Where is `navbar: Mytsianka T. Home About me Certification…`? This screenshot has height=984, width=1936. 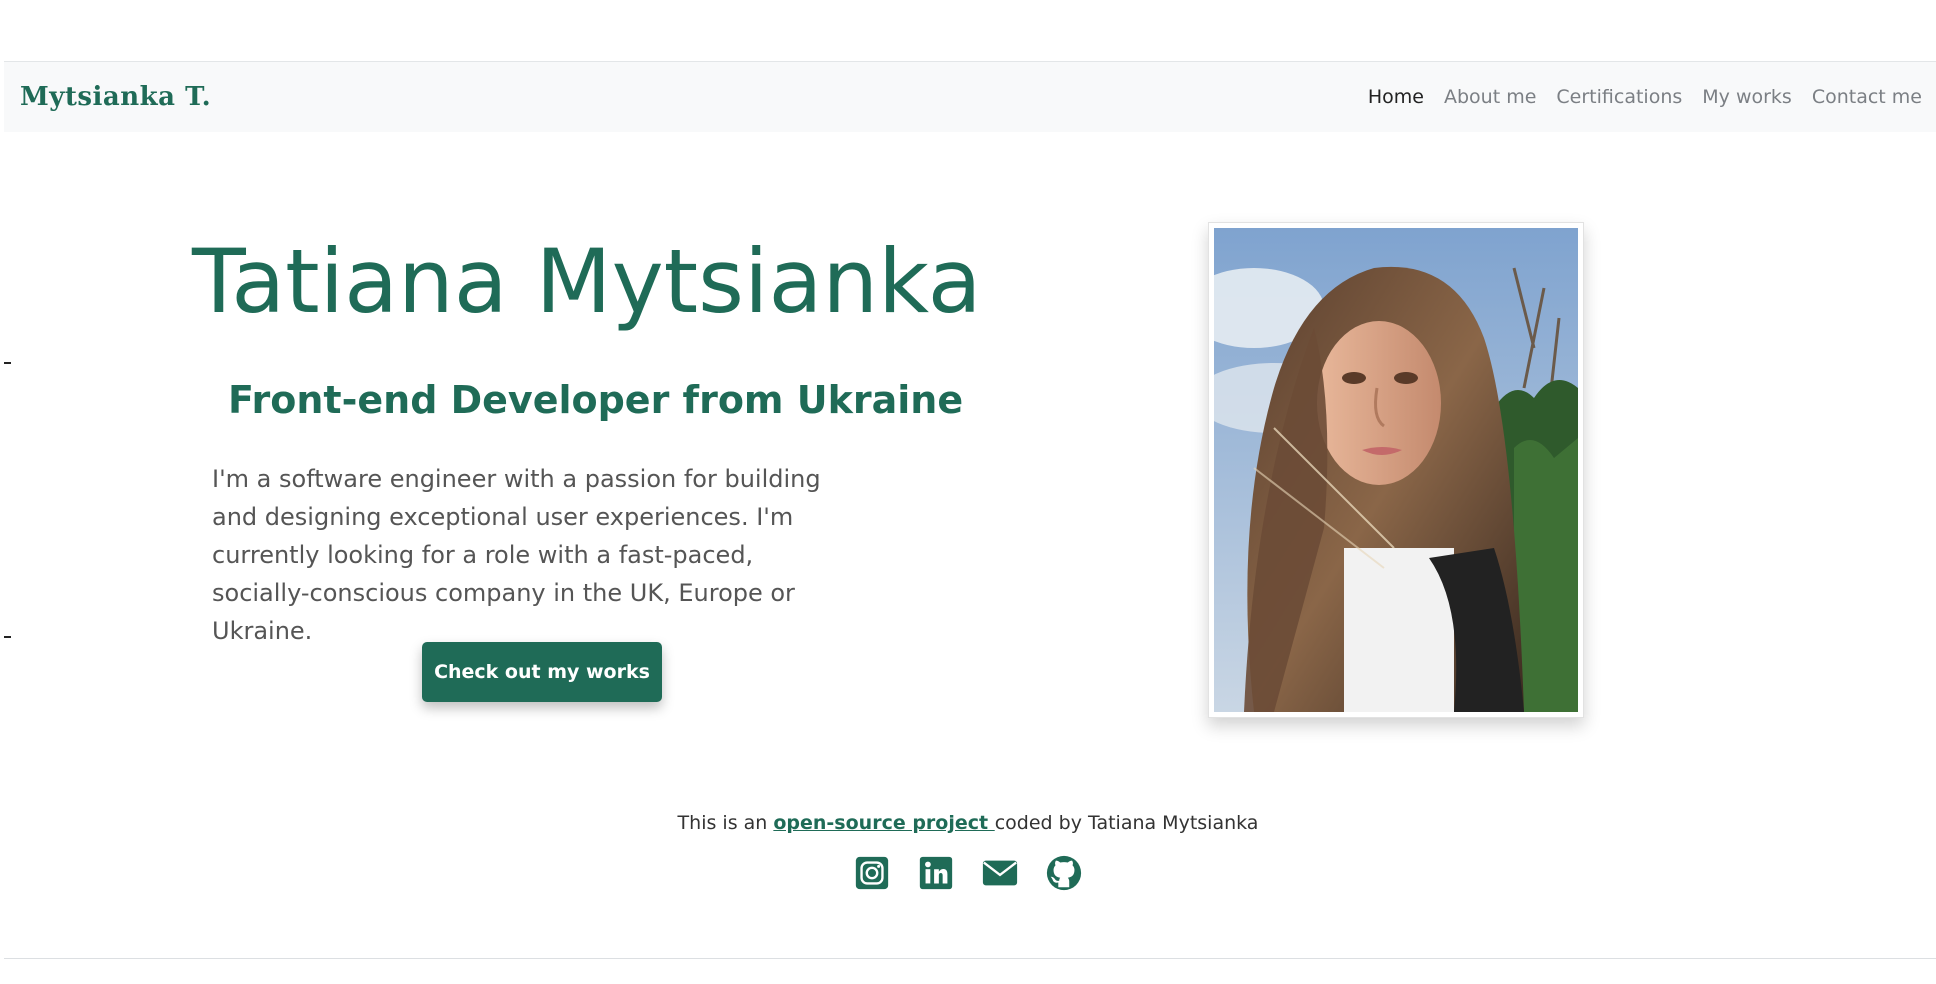 navbar: Mytsianka T. Home About me Certification… is located at coordinates (970, 97).